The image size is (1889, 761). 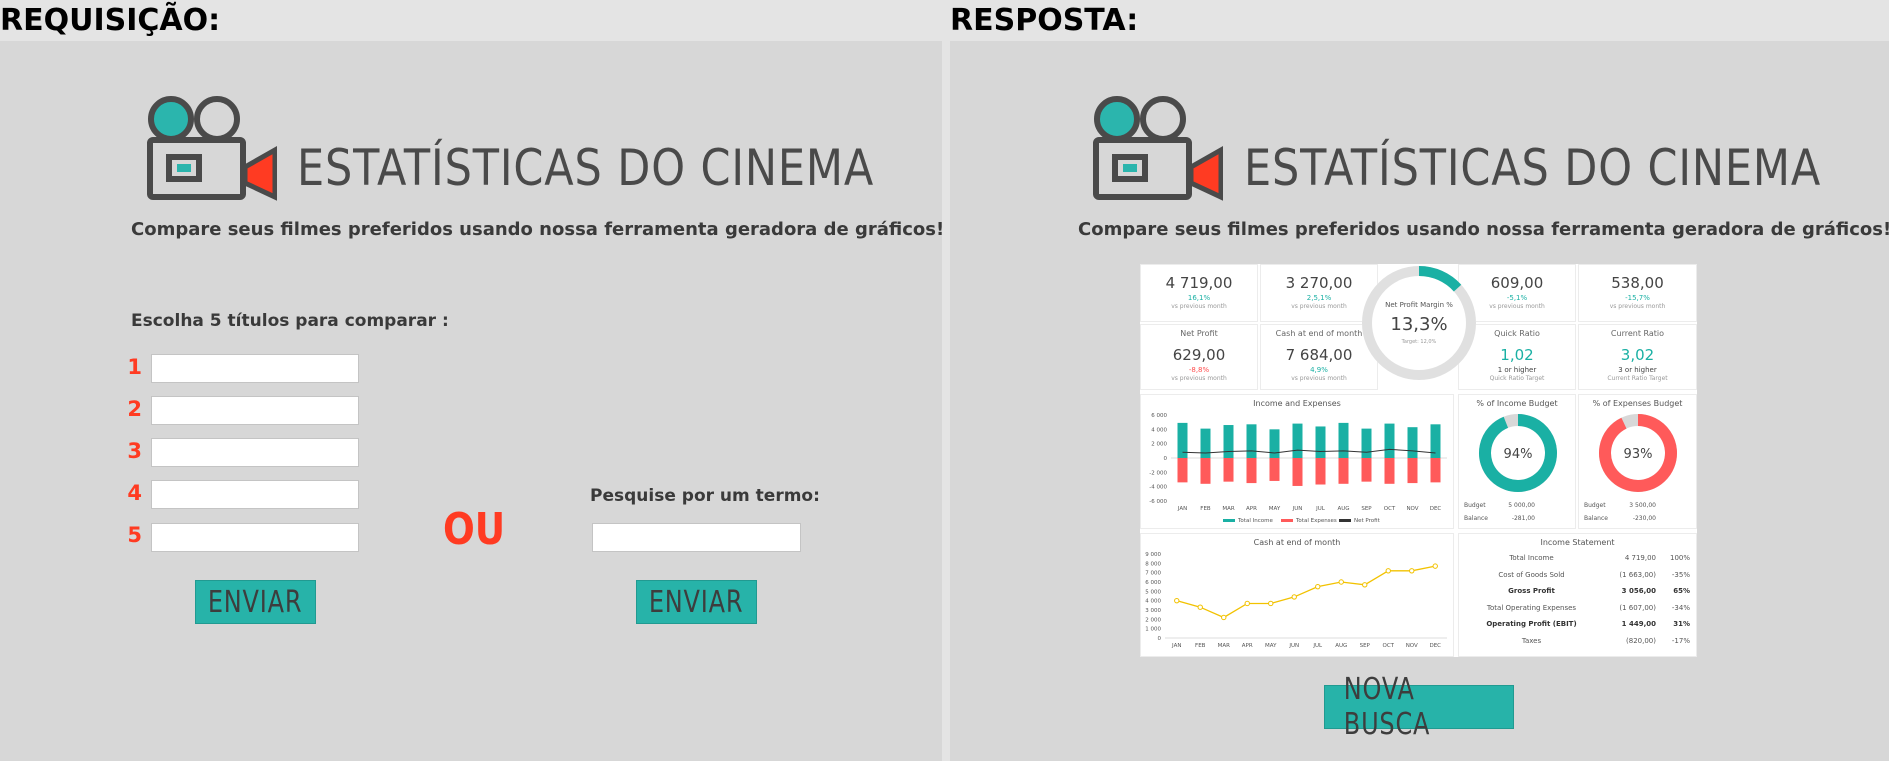 What do you see at coordinates (1153, 574) in the screenshot?
I see `y-tick-label: 7 000` at bounding box center [1153, 574].